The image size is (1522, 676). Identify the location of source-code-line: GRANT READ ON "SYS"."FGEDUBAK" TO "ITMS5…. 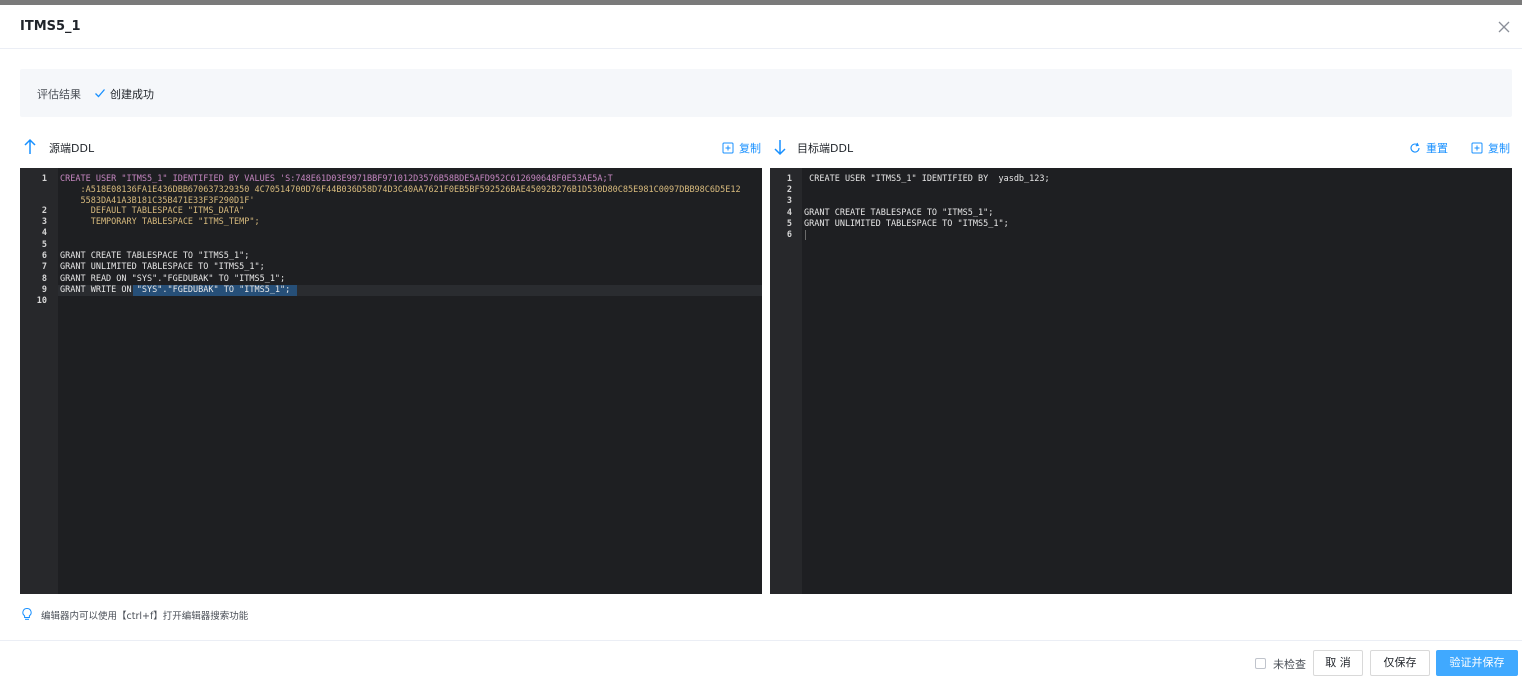
(172, 279).